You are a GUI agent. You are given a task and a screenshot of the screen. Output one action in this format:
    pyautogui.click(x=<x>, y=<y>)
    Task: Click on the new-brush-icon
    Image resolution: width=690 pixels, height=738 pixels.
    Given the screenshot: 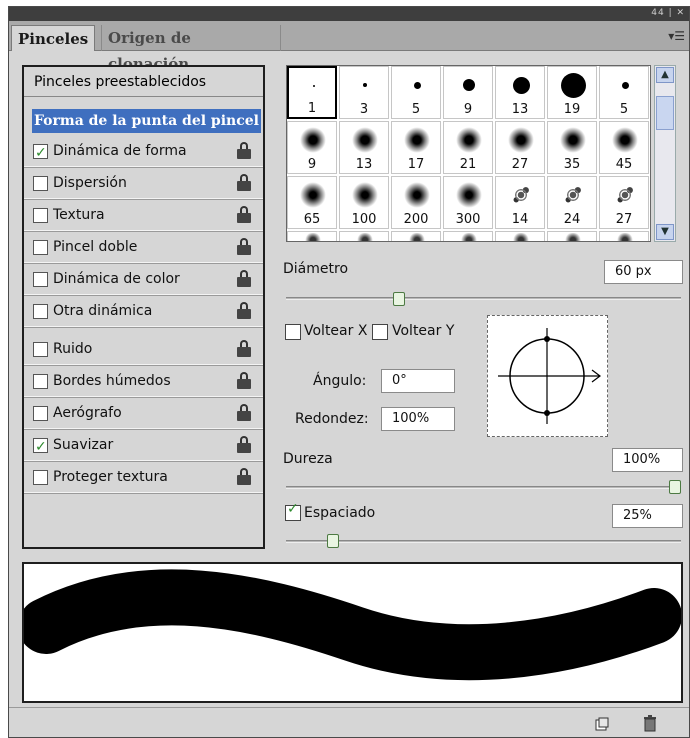 What is the action you would take?
    pyautogui.click(x=602, y=724)
    